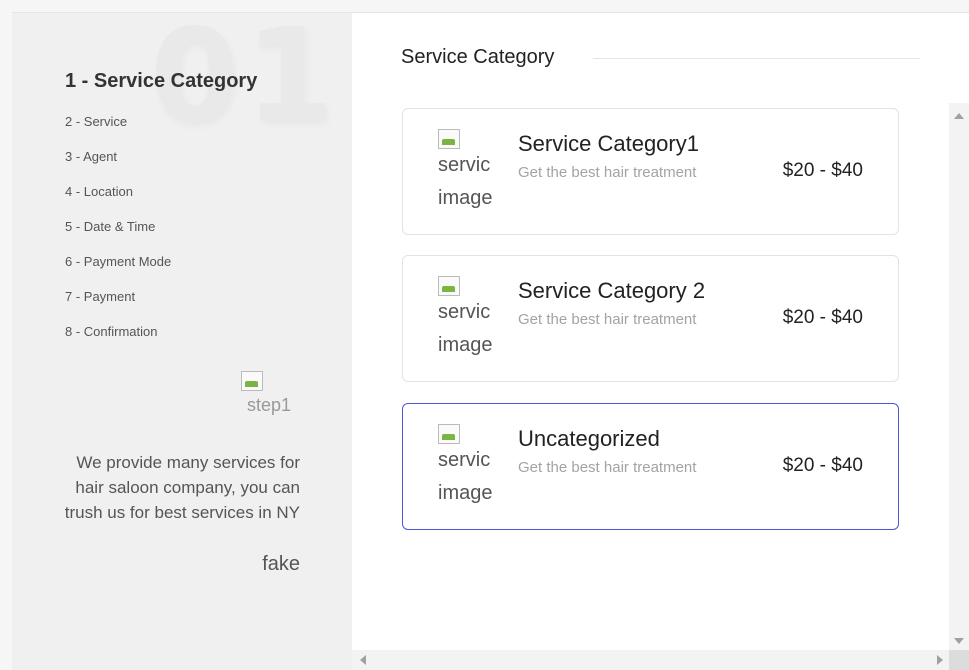 Image resolution: width=969 pixels, height=670 pixels. What do you see at coordinates (608, 143) in the screenshot?
I see `card-title: Service Category1` at bounding box center [608, 143].